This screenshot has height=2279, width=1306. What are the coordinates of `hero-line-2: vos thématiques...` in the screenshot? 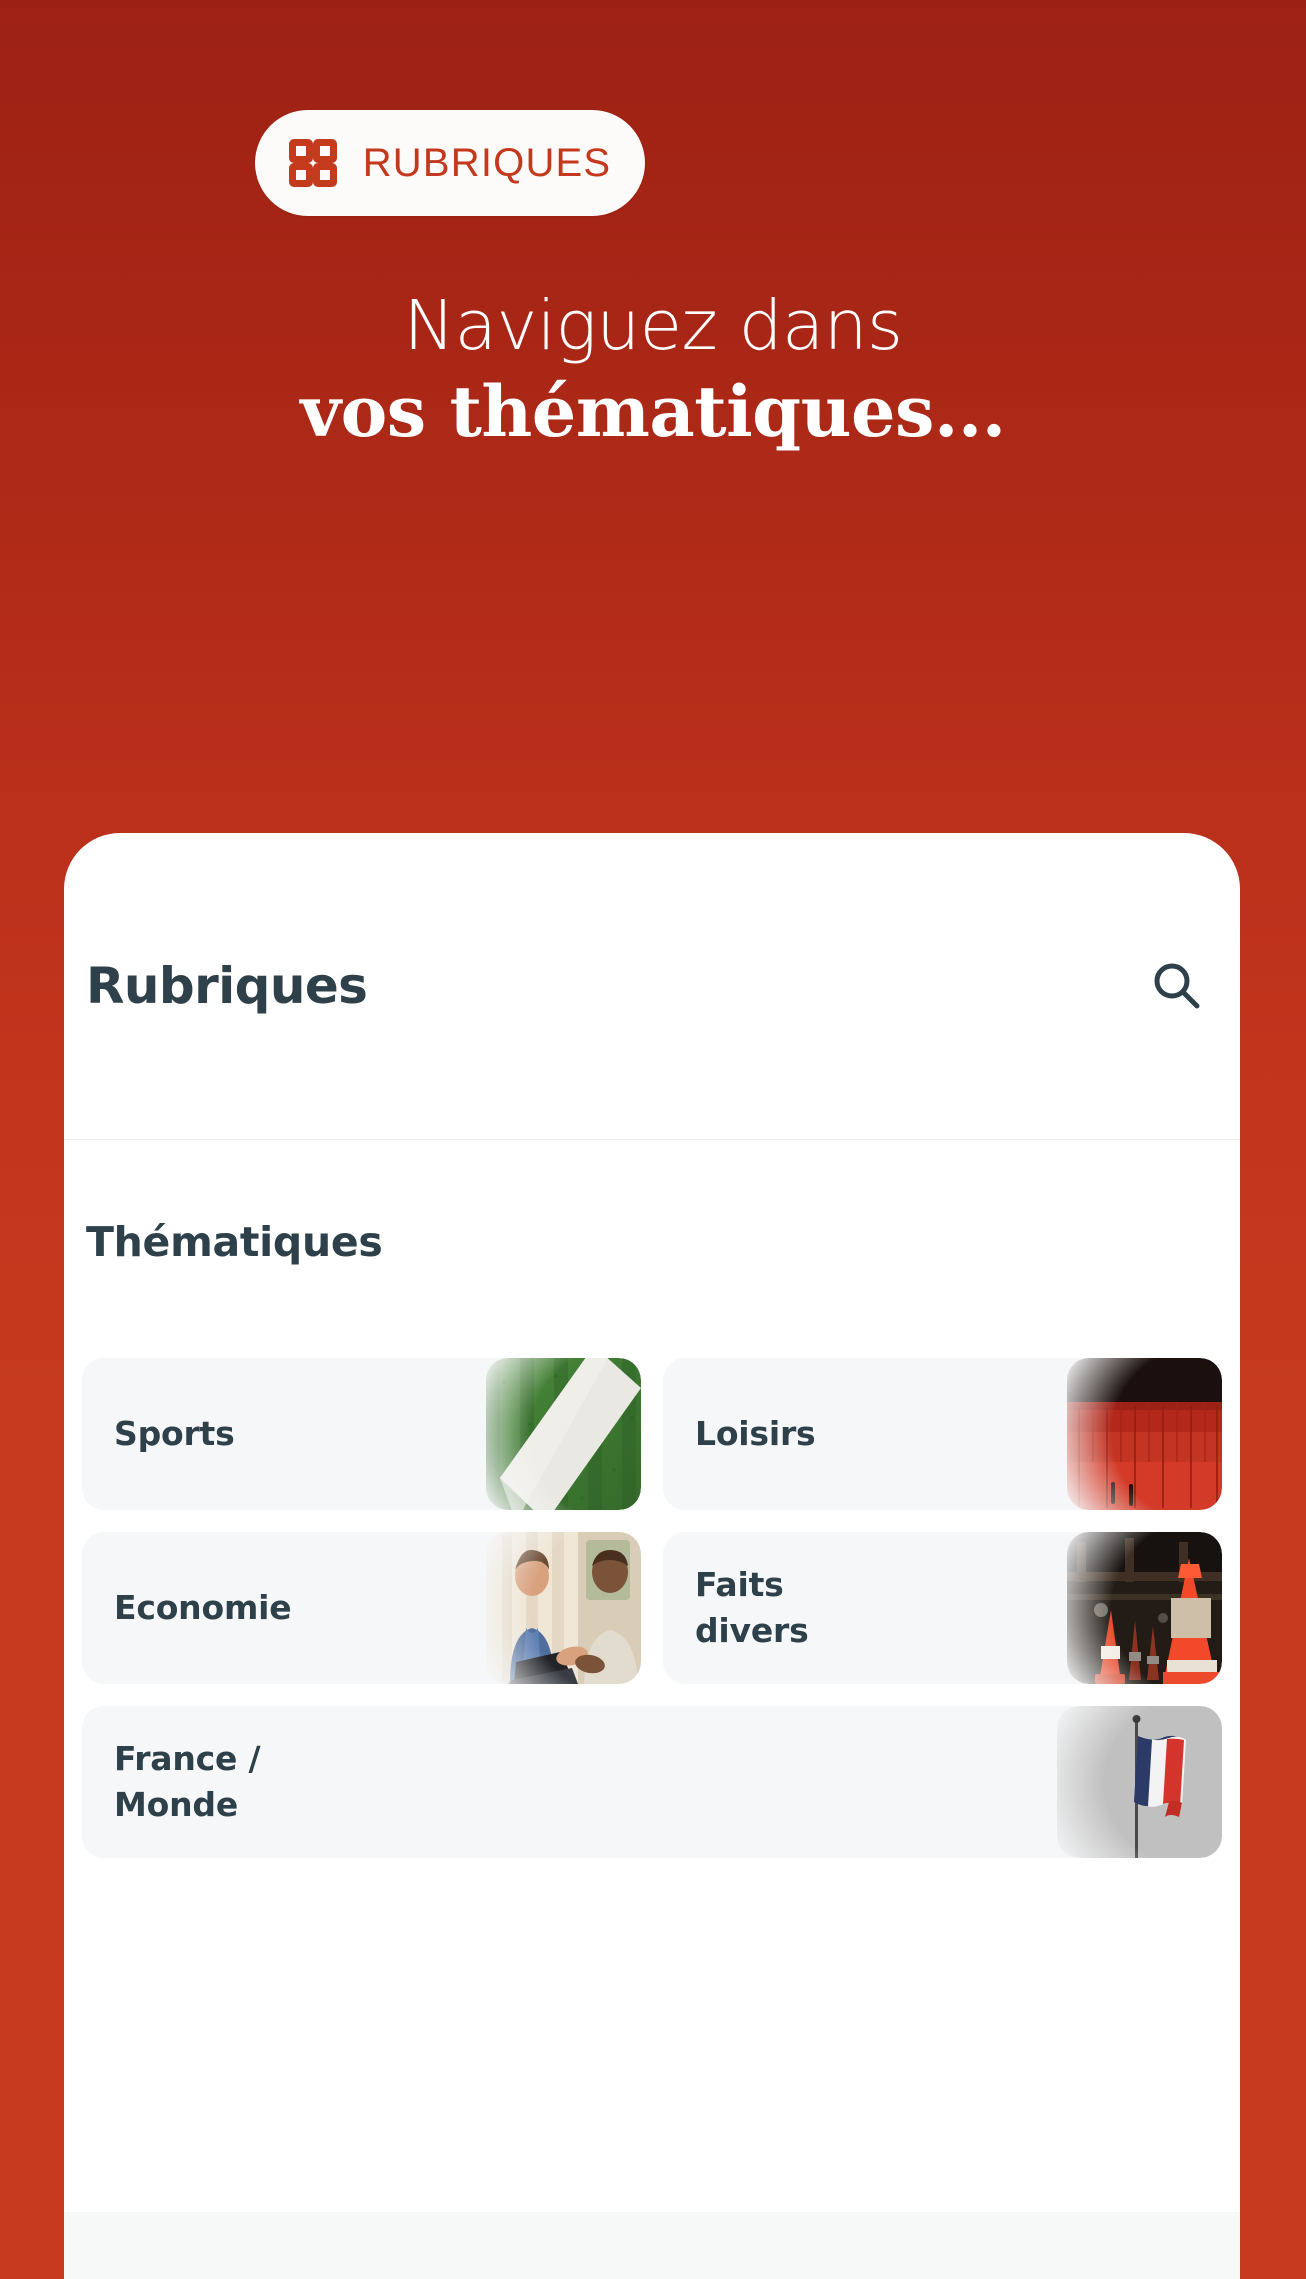 It's located at (653, 412).